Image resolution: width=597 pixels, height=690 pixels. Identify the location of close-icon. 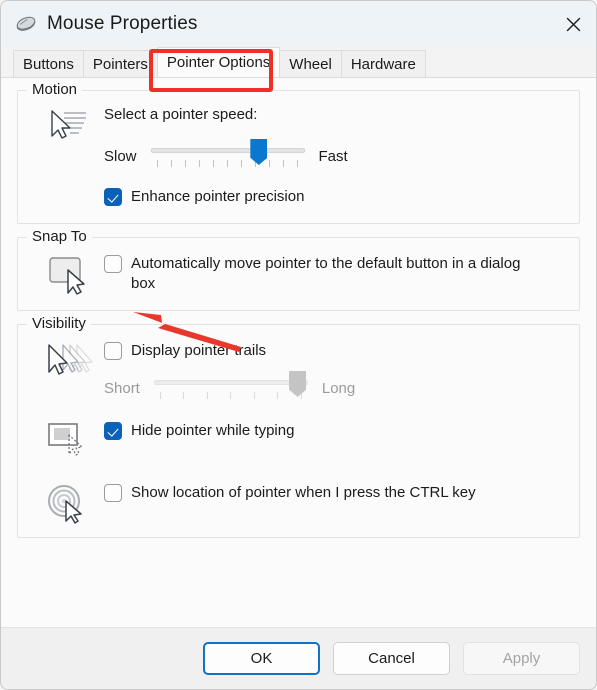
(573, 24).